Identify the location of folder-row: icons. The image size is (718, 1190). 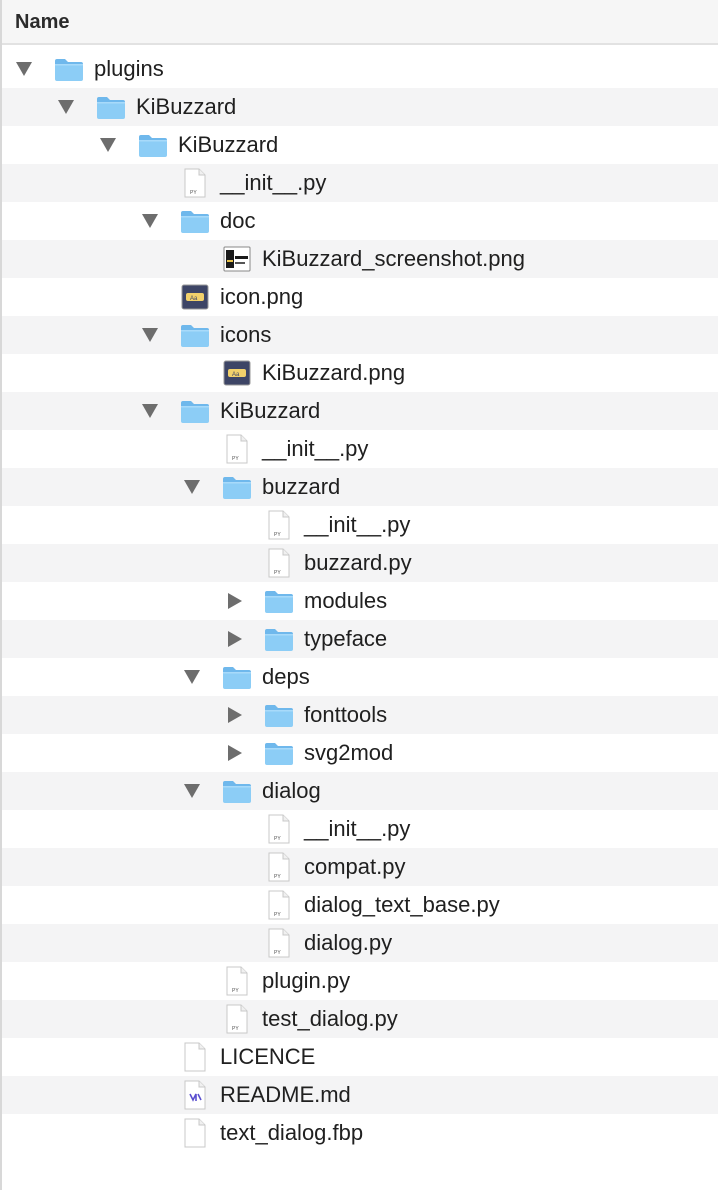
(360, 335).